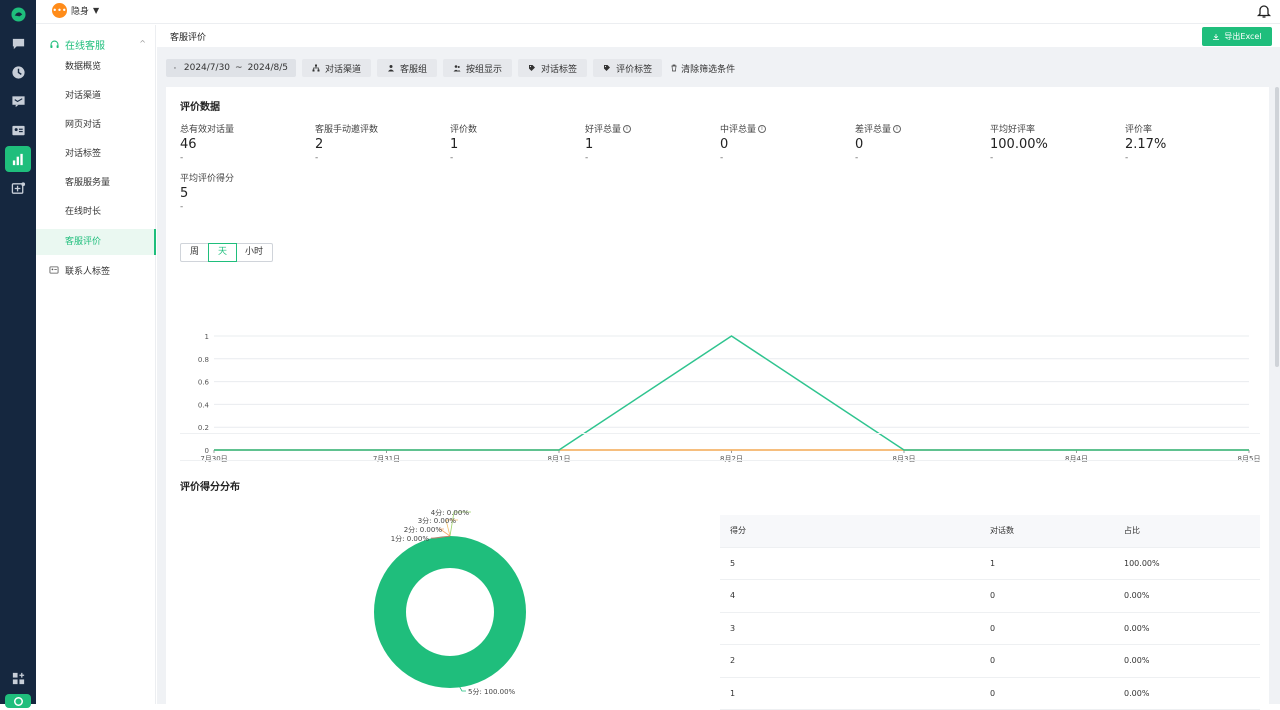  I want to click on scrollbar, so click(1277, 227).